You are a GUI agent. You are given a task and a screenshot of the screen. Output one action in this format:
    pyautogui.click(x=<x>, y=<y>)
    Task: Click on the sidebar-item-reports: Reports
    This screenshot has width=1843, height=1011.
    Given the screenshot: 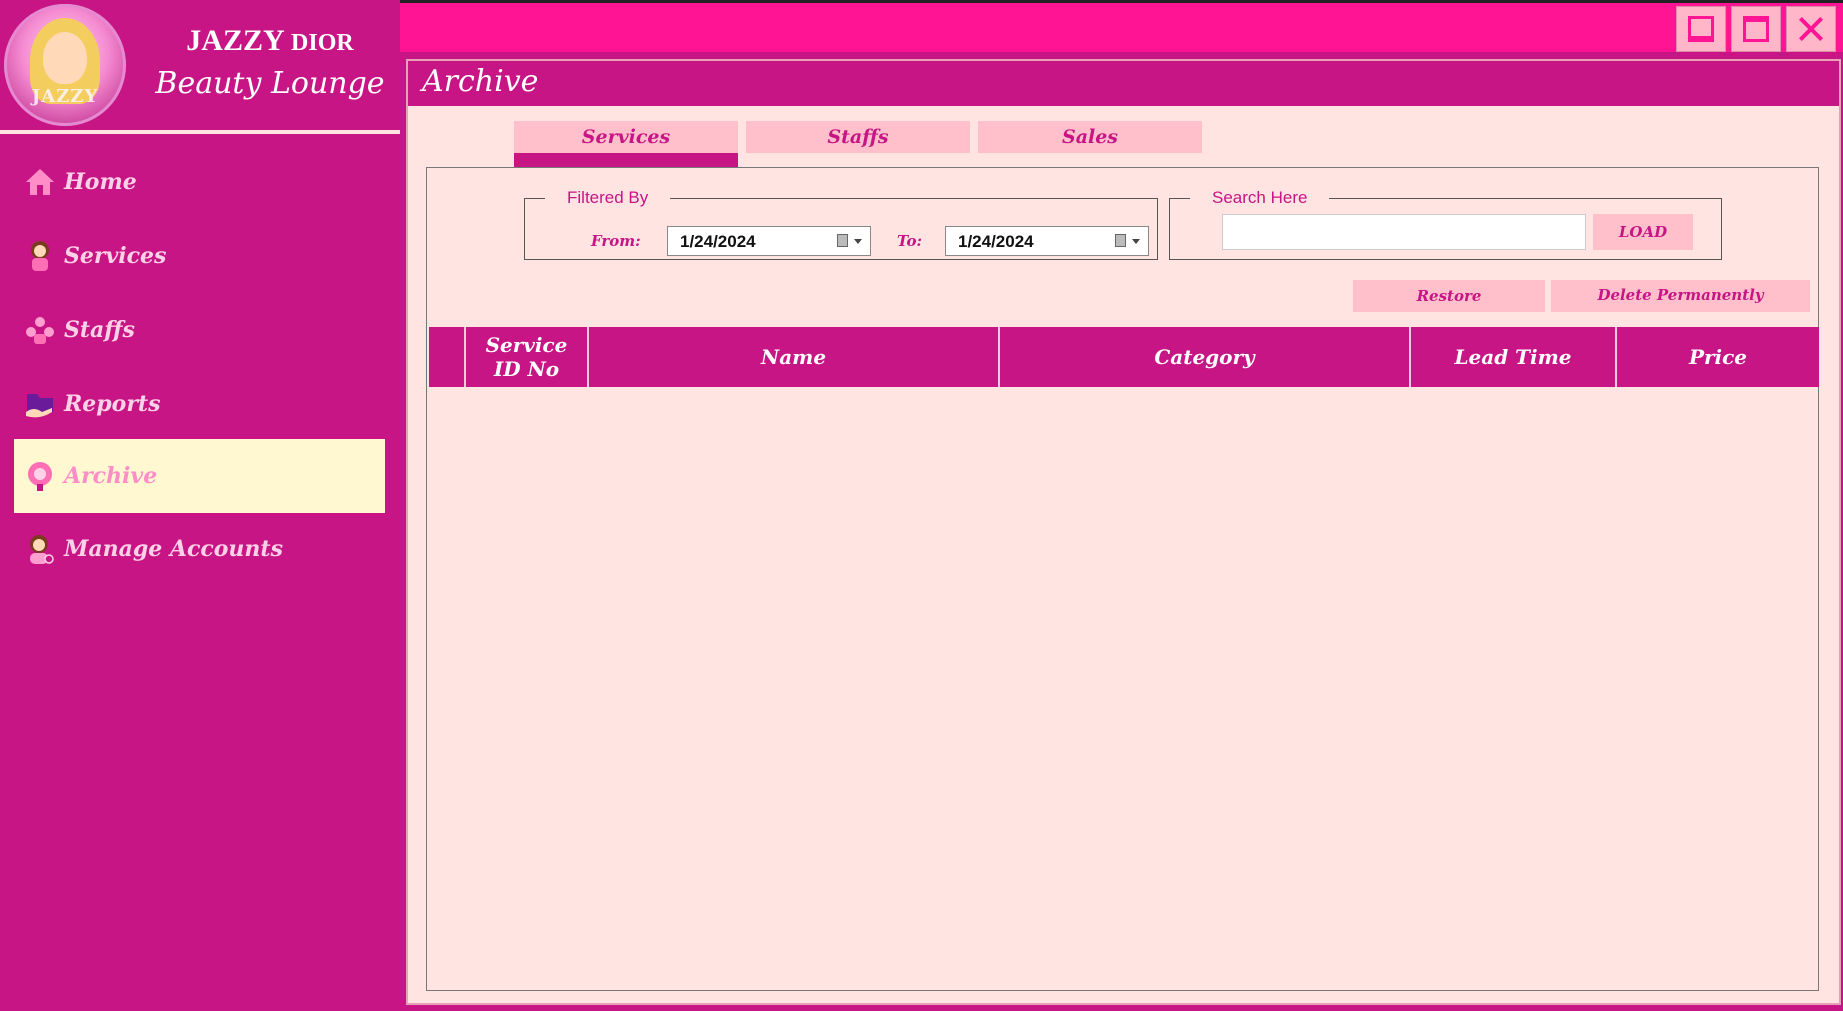 What is the action you would take?
    pyautogui.click(x=199, y=404)
    